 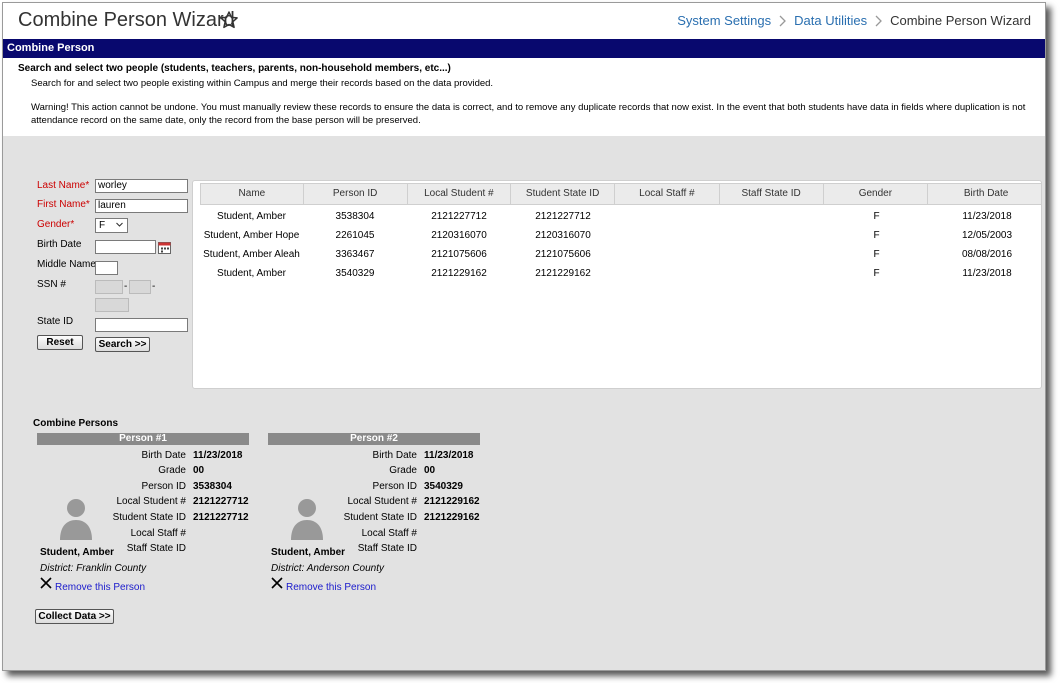 I want to click on person-2-district: District: Anderson County, so click(x=328, y=568).